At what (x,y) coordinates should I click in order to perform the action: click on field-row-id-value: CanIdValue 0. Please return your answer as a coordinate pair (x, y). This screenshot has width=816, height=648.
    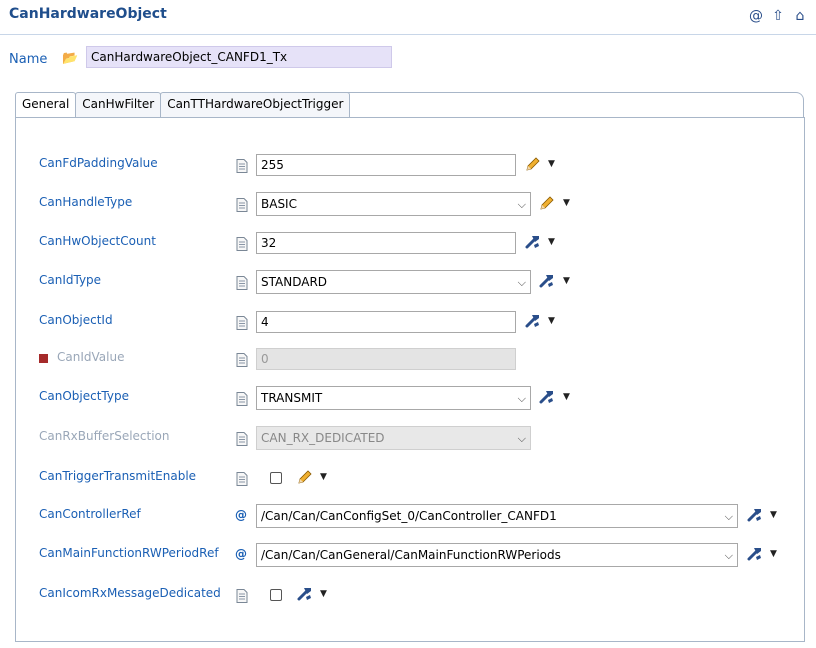
    Looking at the image, I should click on (408, 359).